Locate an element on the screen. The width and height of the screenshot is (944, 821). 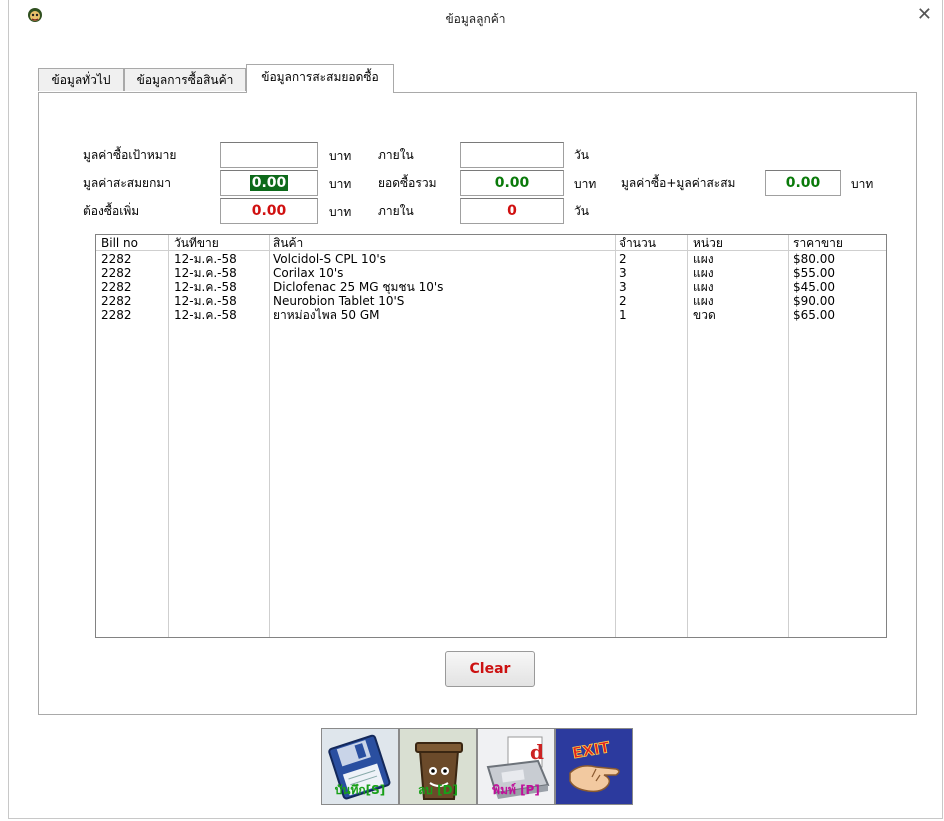
cell-price: $90.00 is located at coordinates (814, 301).